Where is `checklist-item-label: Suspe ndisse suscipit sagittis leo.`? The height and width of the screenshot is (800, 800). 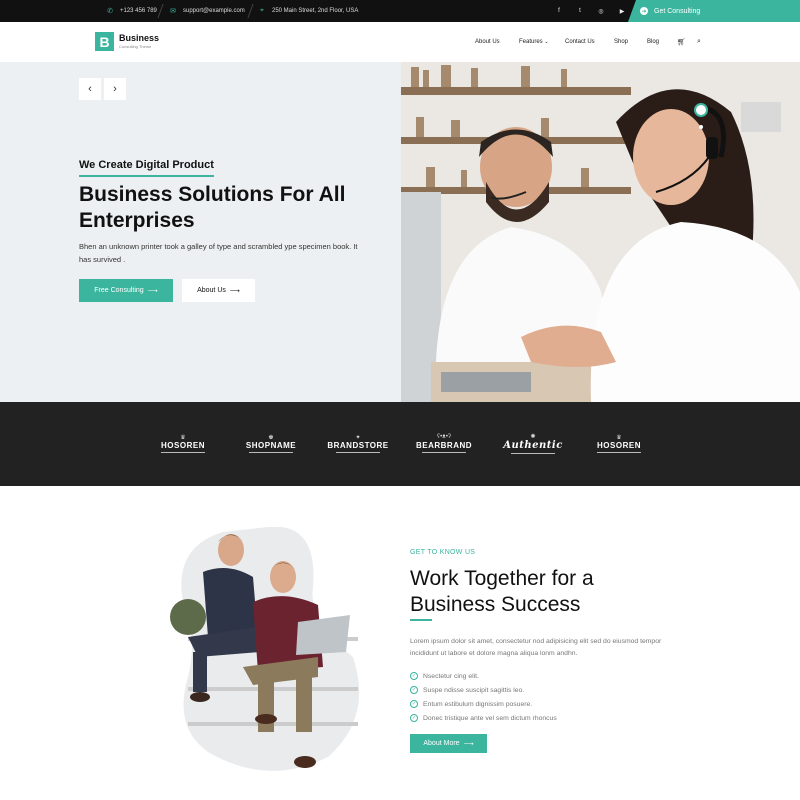
checklist-item-label: Suspe ndisse suscipit sagittis leo. is located at coordinates (474, 690).